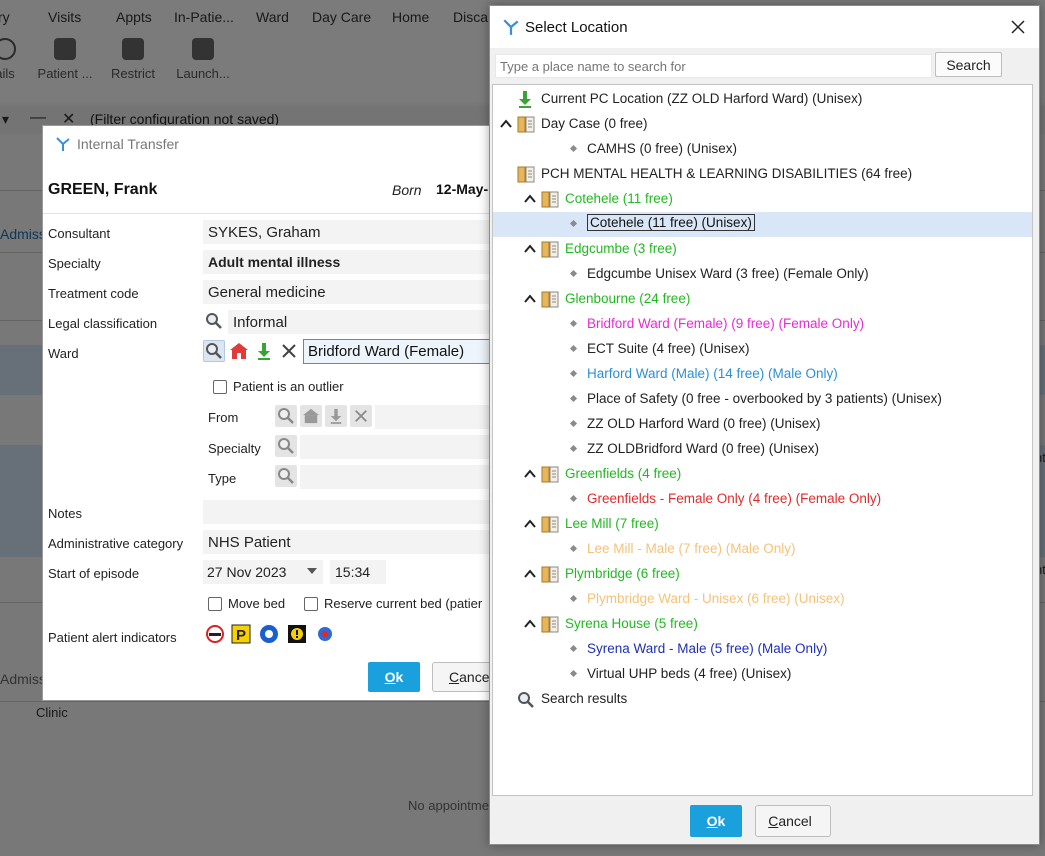  I want to click on type-search-button, so click(286, 476).